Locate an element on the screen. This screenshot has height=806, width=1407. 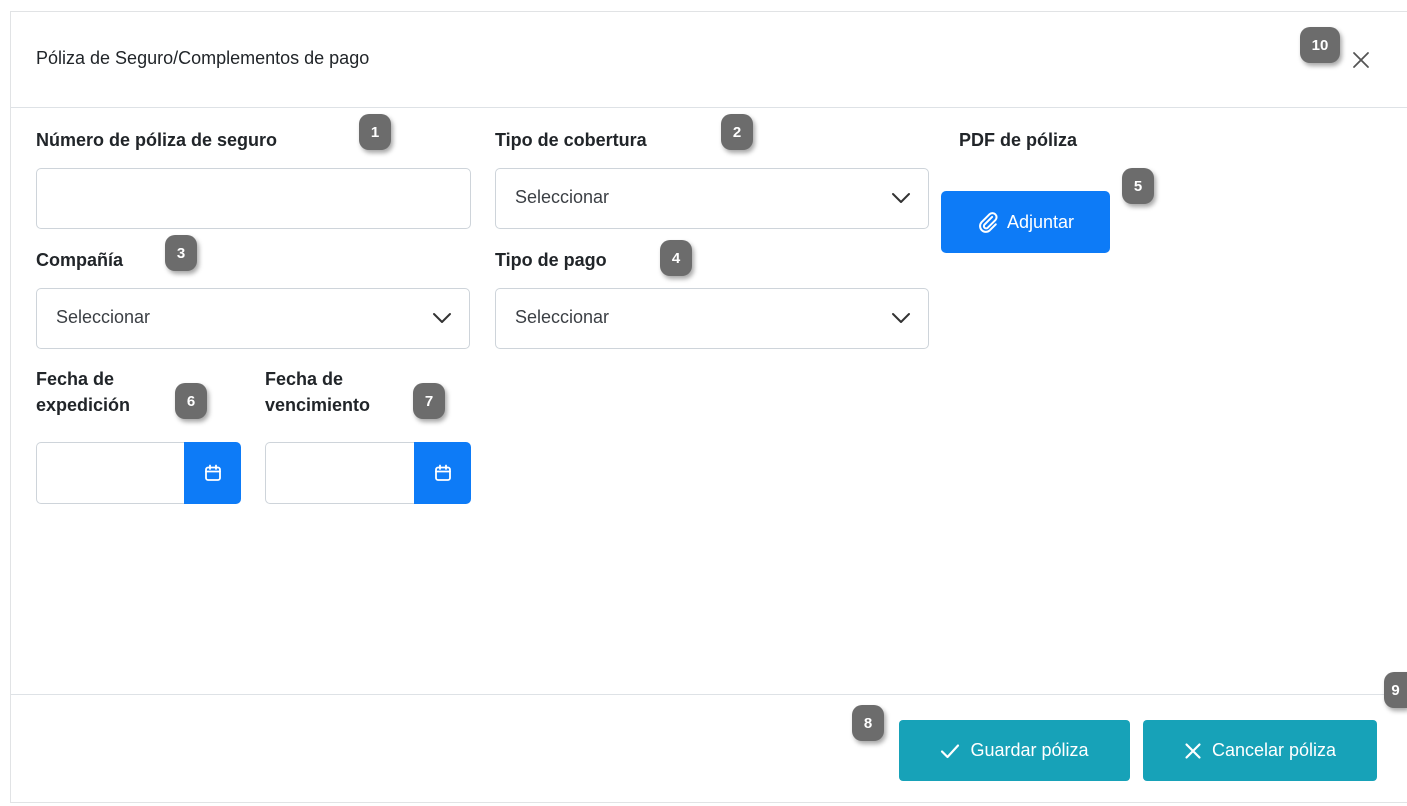
company-label: Compañía is located at coordinates (80, 260).